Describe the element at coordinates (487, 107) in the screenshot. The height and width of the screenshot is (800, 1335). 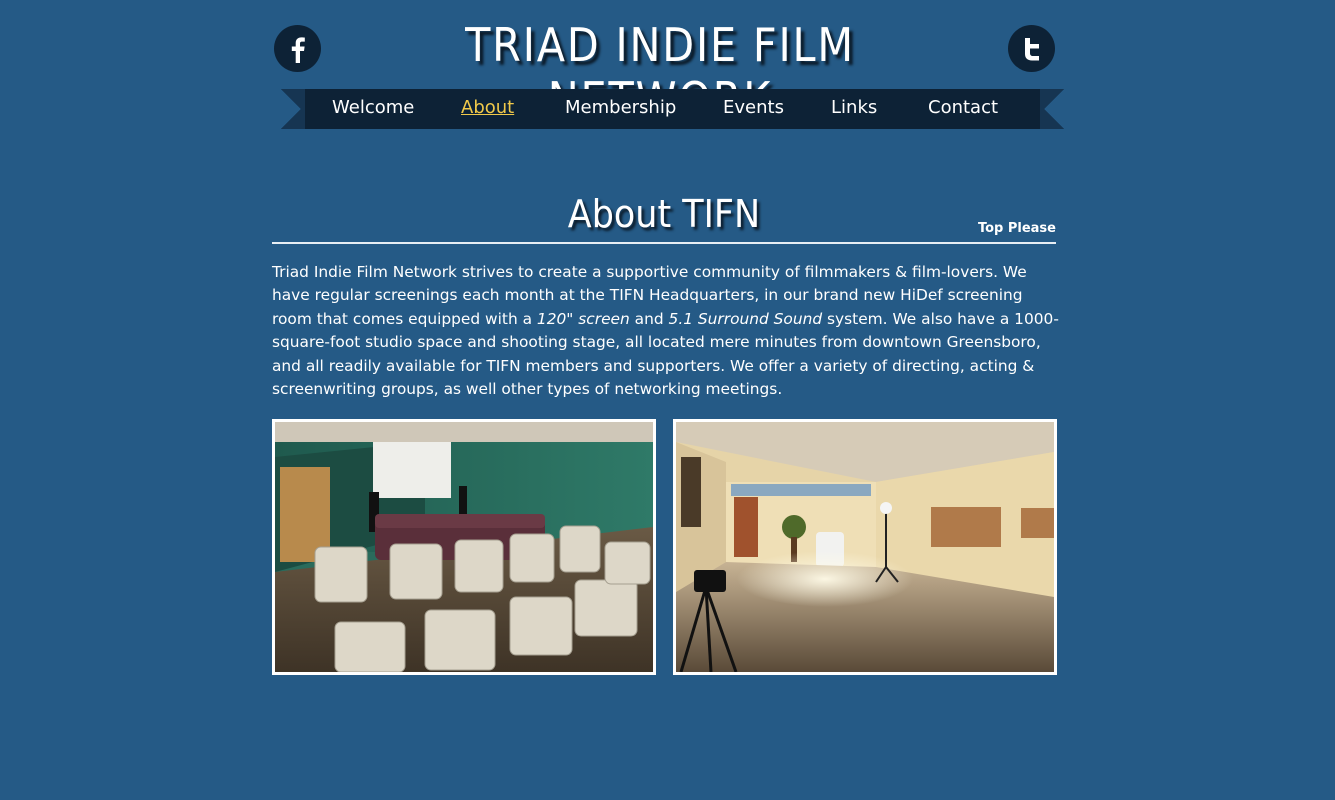
I see `nav-item-about: About` at that location.